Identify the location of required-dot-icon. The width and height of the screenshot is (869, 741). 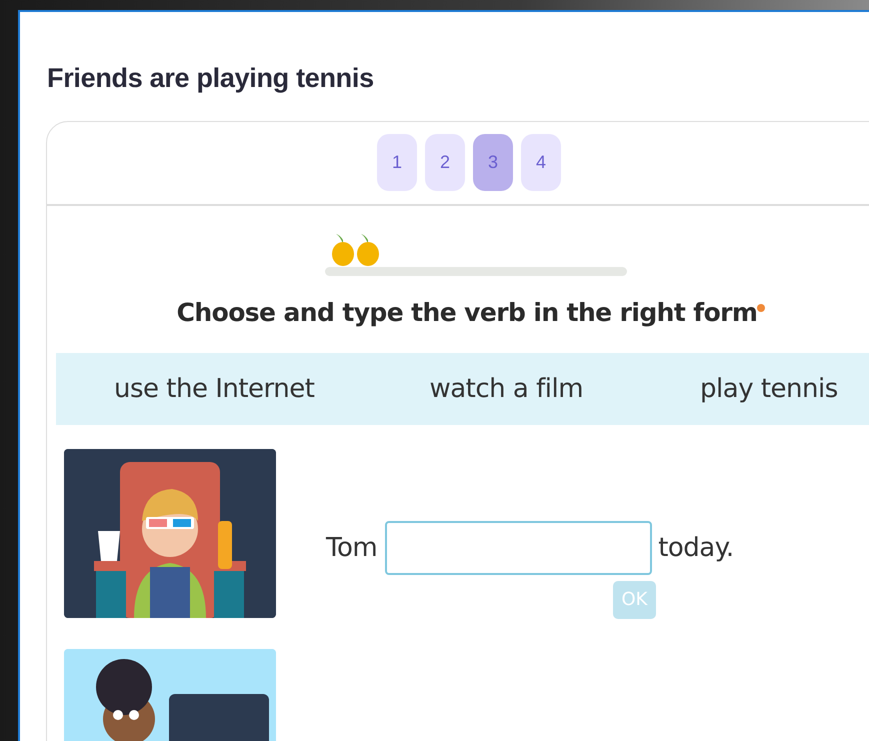
(761, 308).